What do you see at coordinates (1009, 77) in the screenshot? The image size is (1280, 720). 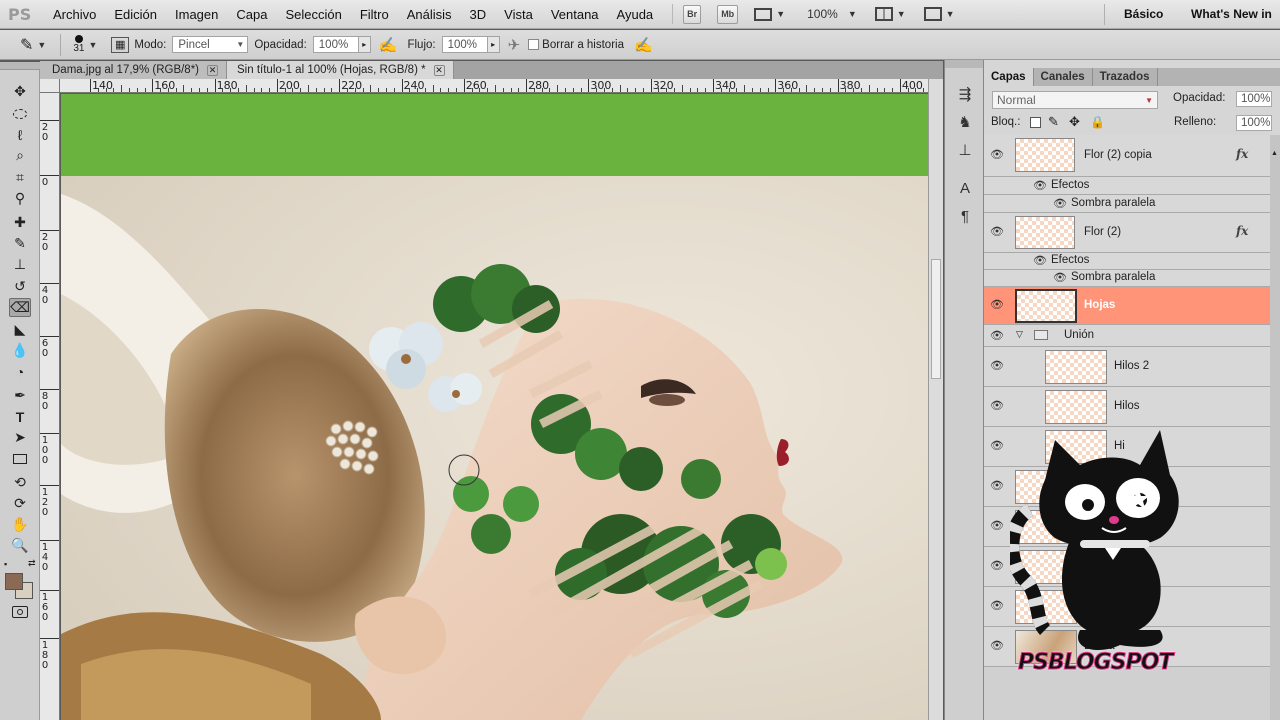 I see `tab-capas: Capas` at bounding box center [1009, 77].